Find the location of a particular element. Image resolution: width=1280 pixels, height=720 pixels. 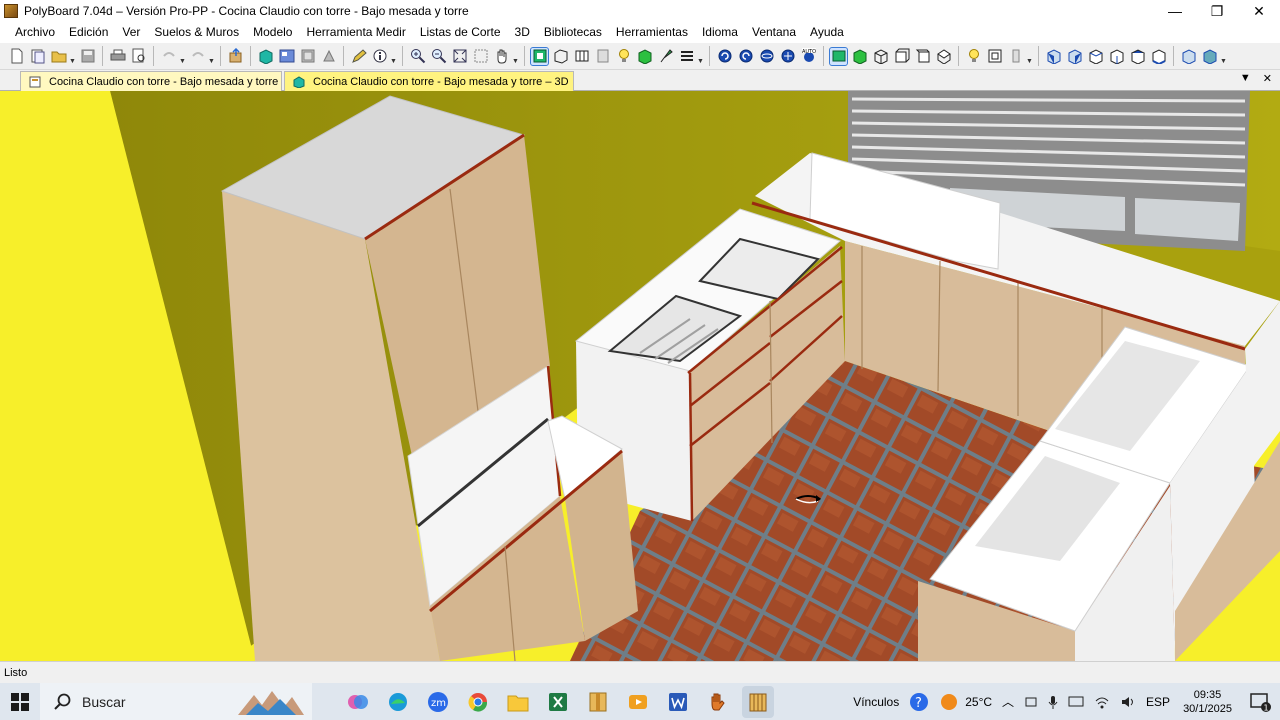

wifi-icon is located at coordinates (1102, 702).